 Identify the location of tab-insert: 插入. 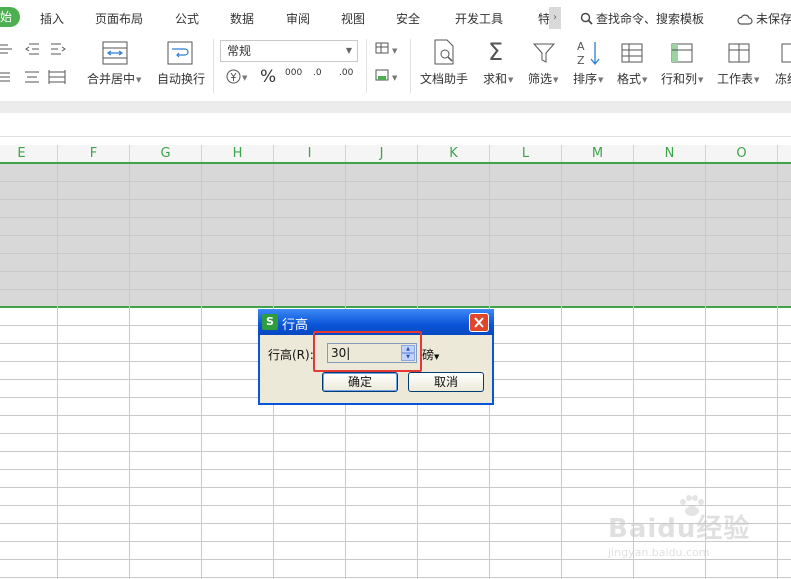
(52, 18).